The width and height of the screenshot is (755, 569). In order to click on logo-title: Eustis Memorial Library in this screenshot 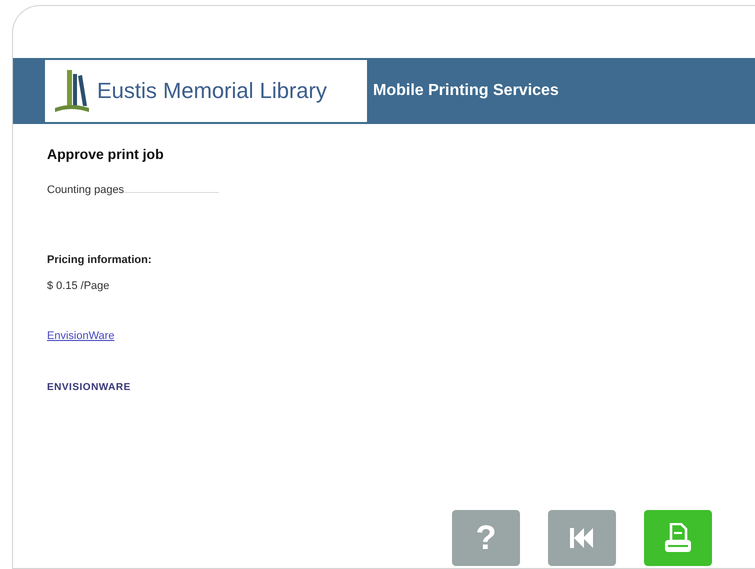, I will do `click(212, 91)`.